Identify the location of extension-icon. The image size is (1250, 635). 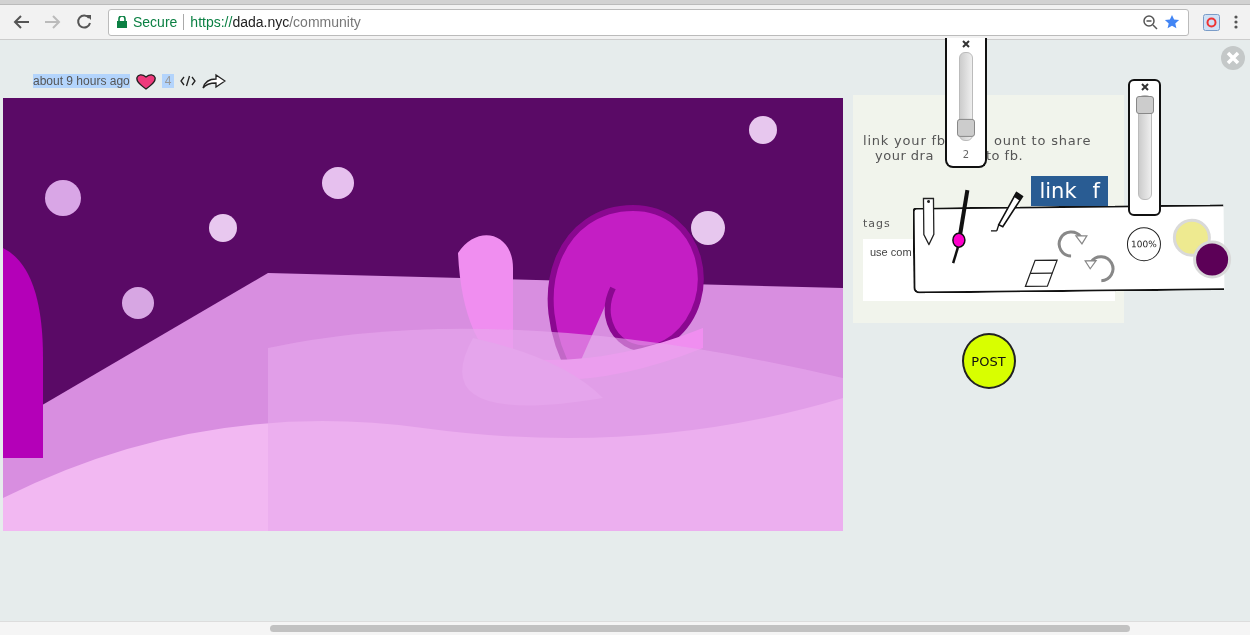
(1211, 22).